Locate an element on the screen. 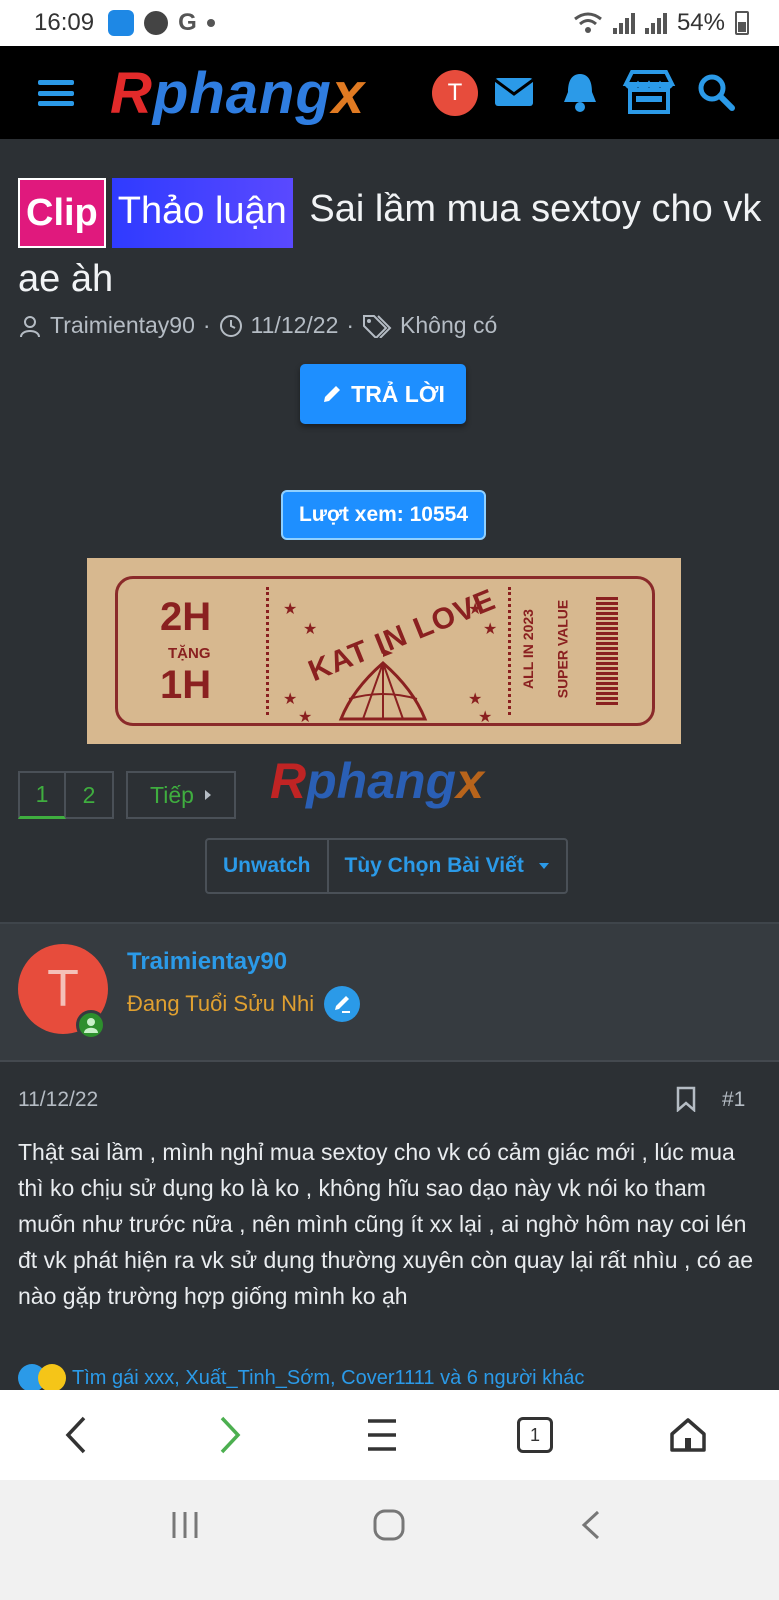 The image size is (779, 1600). haha-icon is located at coordinates (52, 1378).